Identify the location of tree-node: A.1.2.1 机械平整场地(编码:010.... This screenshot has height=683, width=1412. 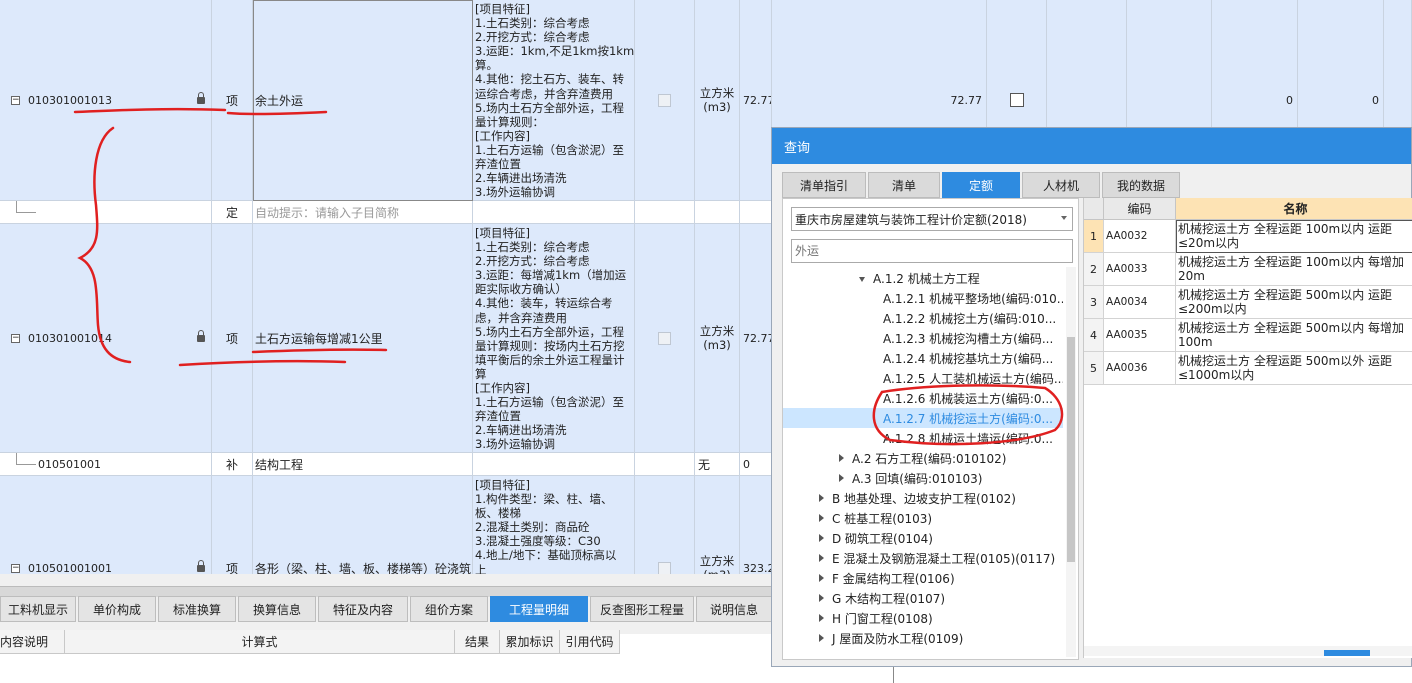
(923, 298).